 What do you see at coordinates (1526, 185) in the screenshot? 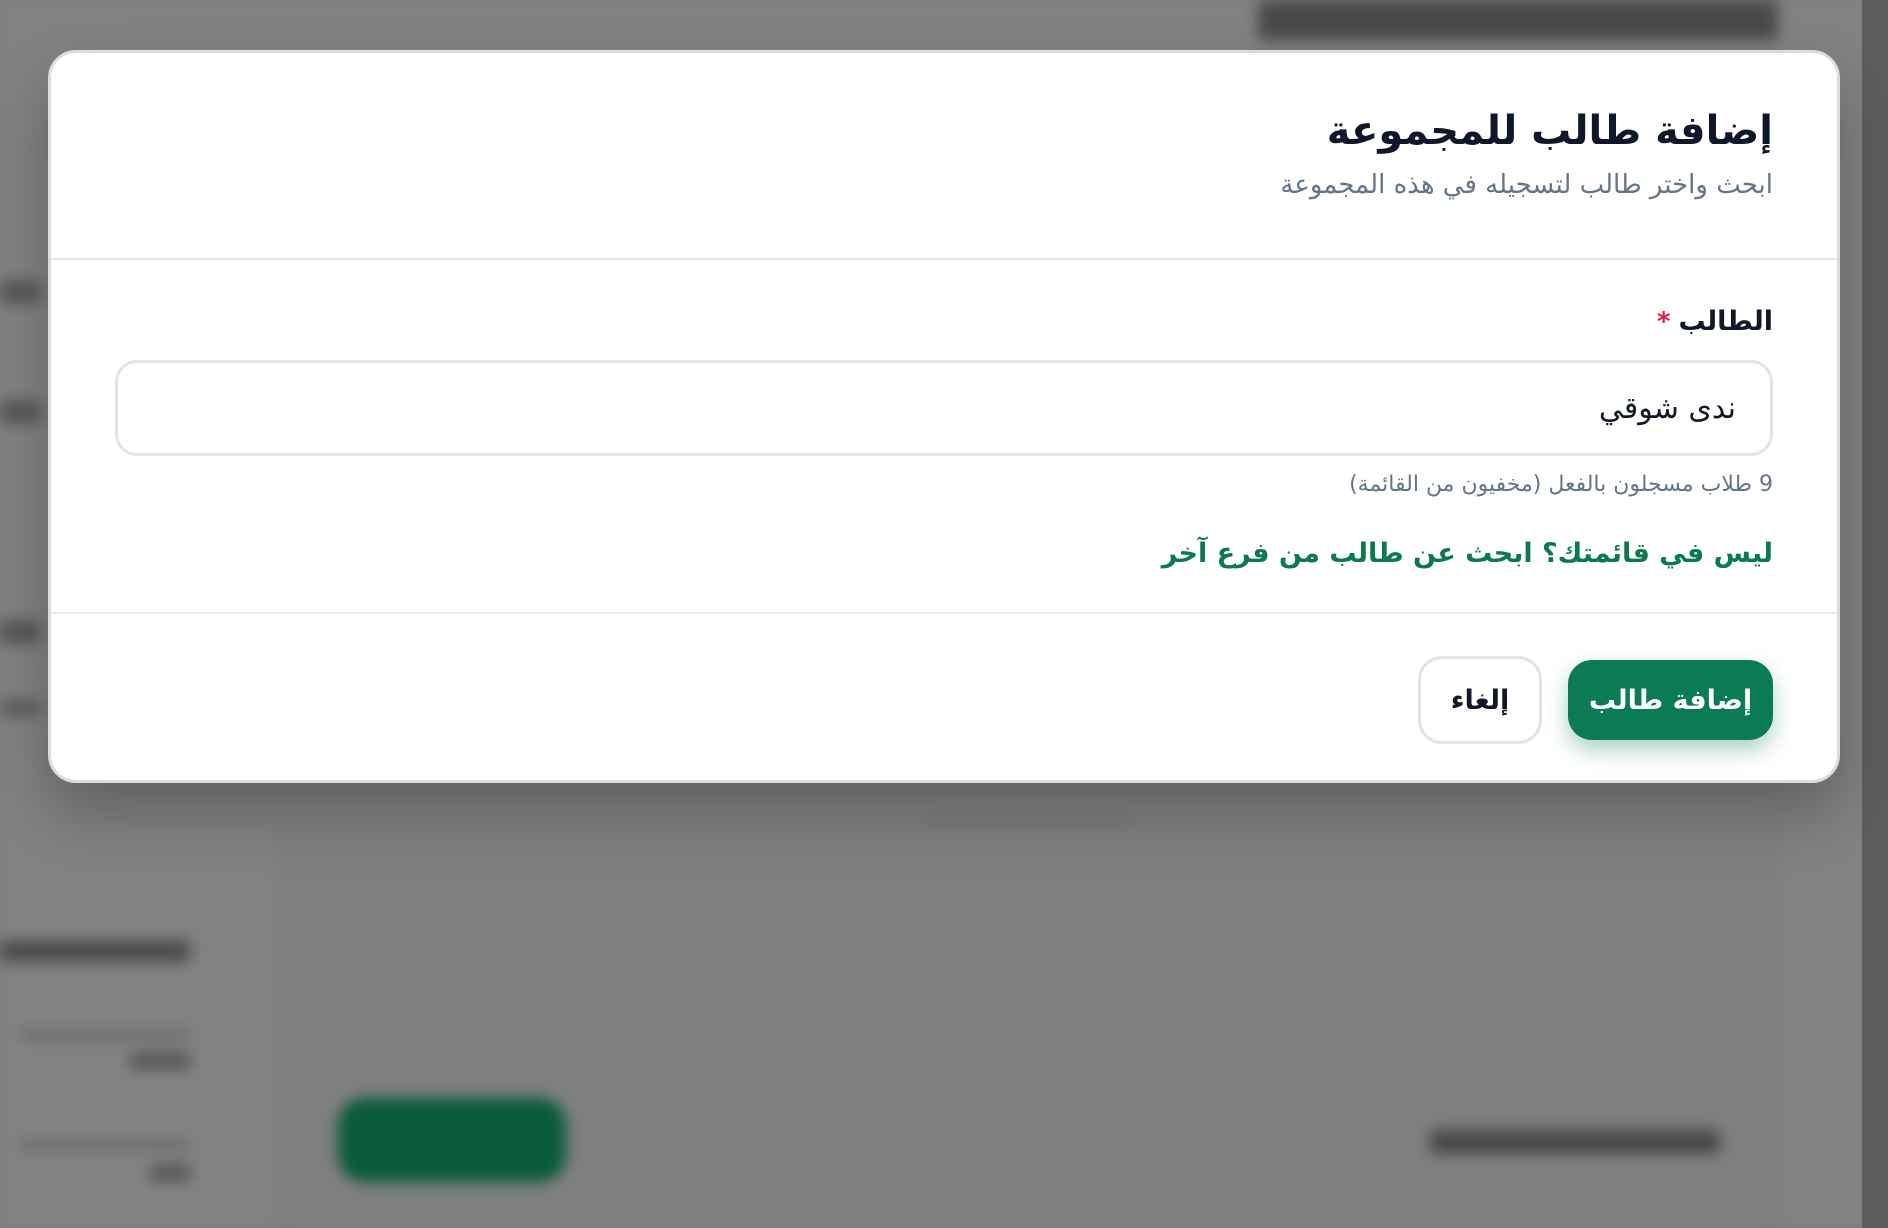
I see `modal-subtitle: ابحث واختر طالب لتسجيله في هذه المجموعة` at bounding box center [1526, 185].